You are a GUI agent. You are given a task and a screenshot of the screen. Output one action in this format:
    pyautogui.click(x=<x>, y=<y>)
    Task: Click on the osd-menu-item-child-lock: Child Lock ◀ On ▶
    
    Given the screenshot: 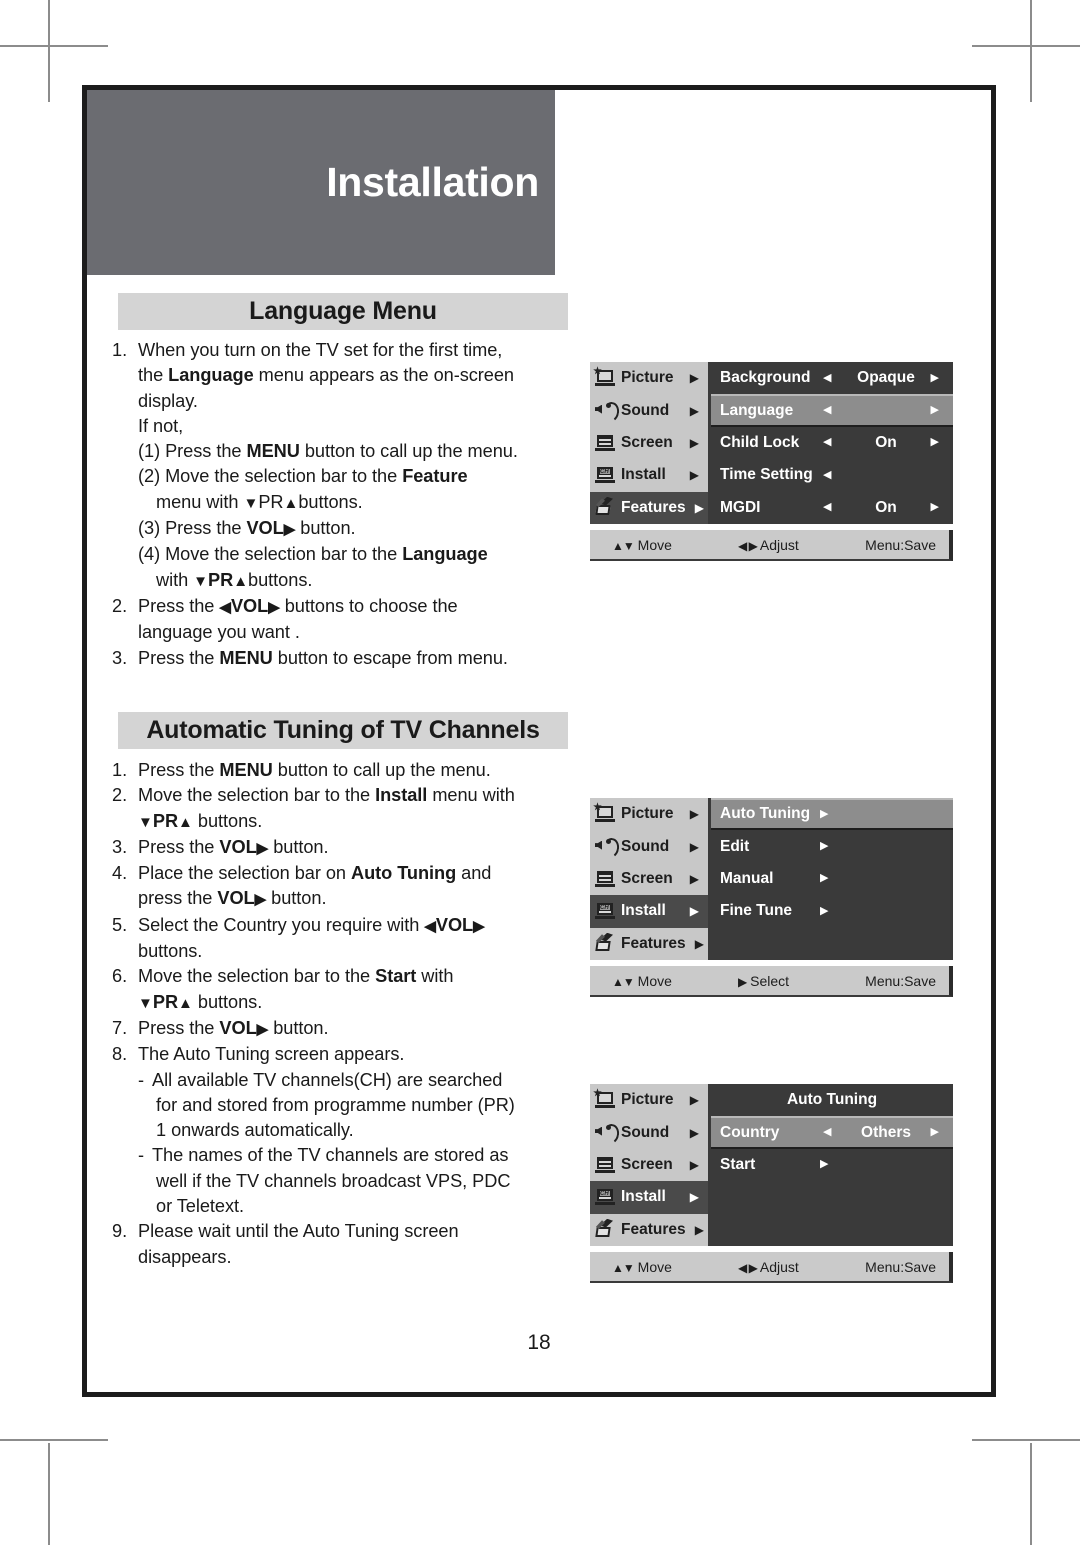 What is the action you would take?
    pyautogui.click(x=832, y=443)
    